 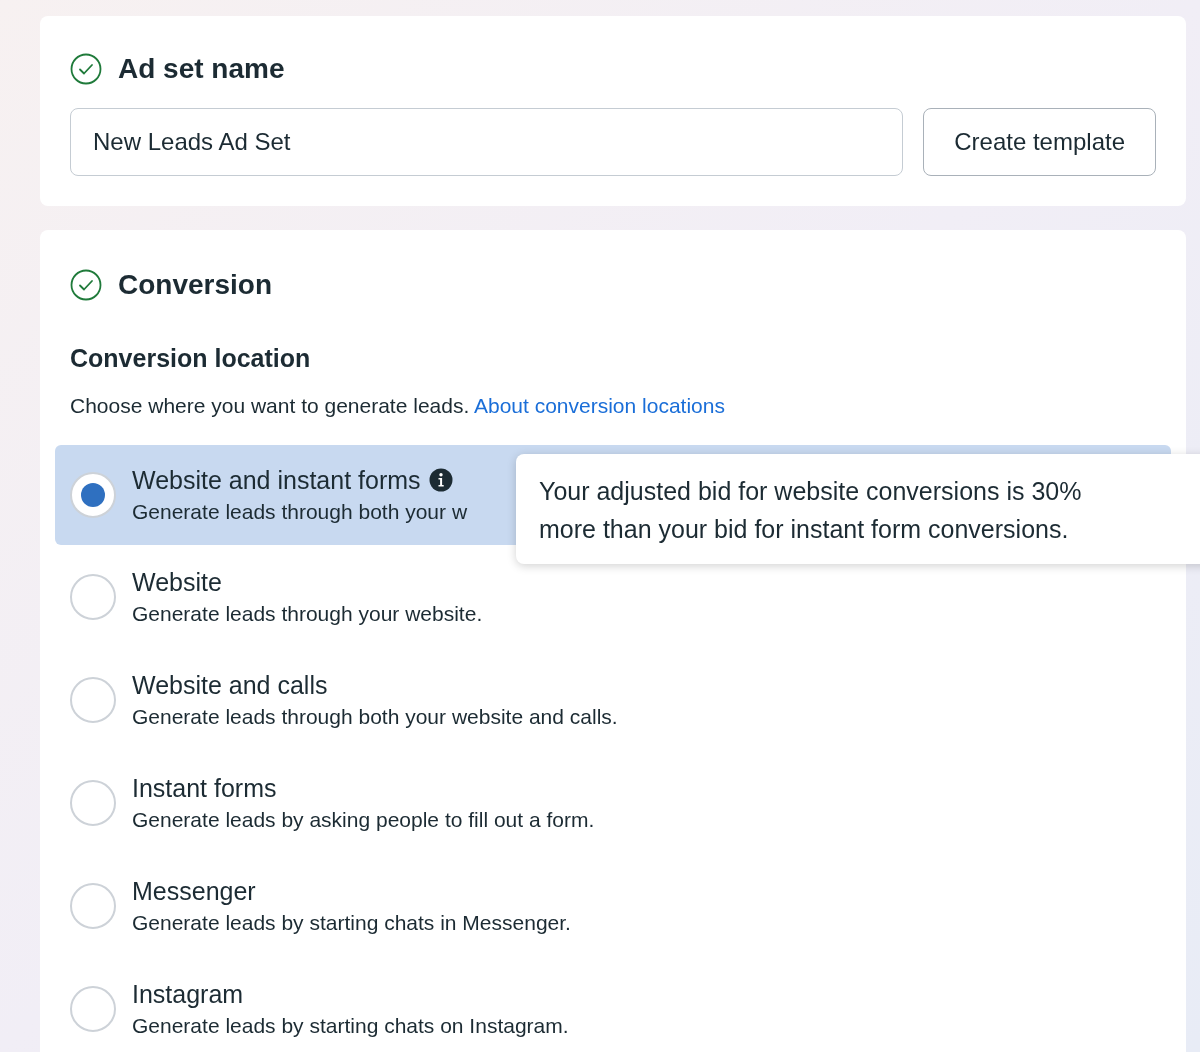 I want to click on option-description: Generate leads through both your w, so click(x=300, y=512).